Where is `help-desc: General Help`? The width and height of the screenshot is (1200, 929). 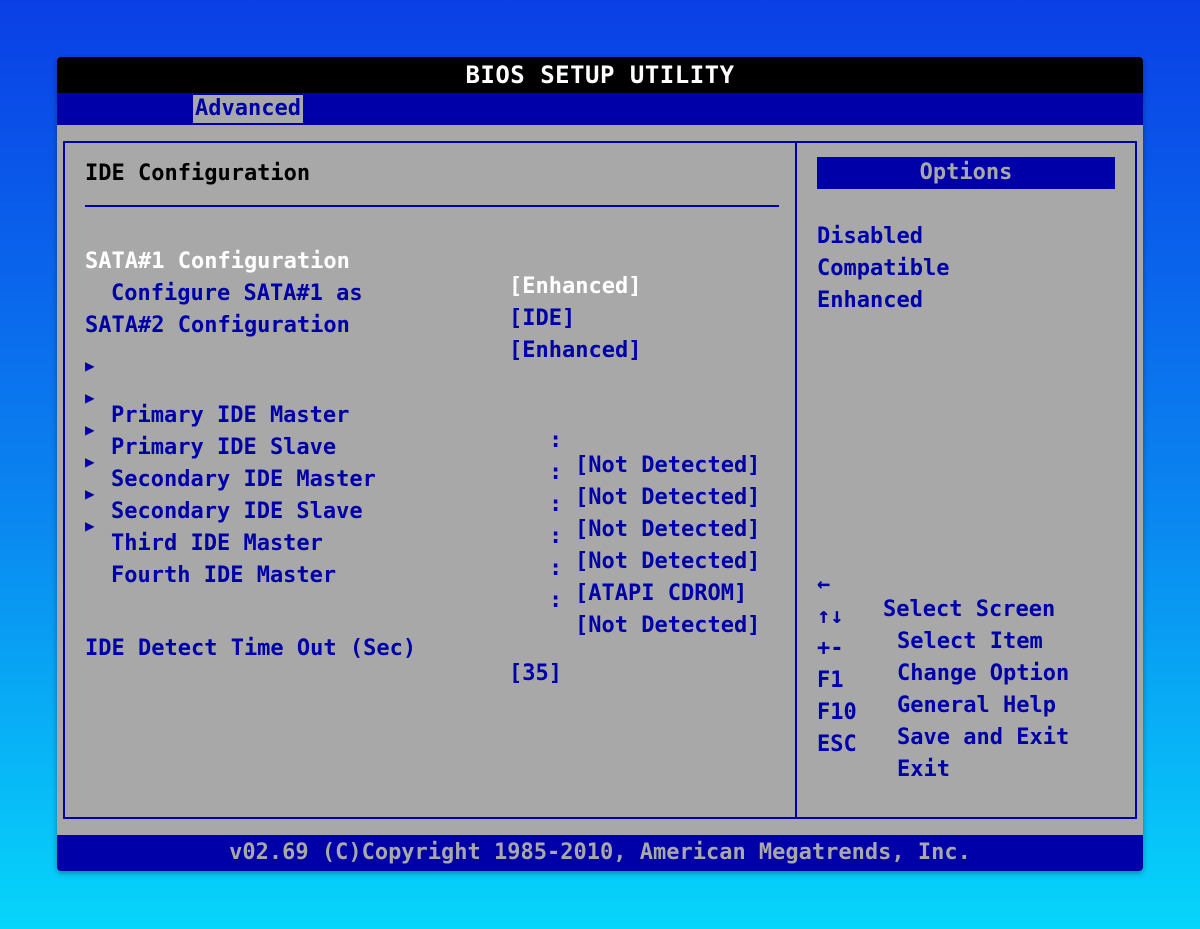
help-desc: General Help is located at coordinates (976, 705).